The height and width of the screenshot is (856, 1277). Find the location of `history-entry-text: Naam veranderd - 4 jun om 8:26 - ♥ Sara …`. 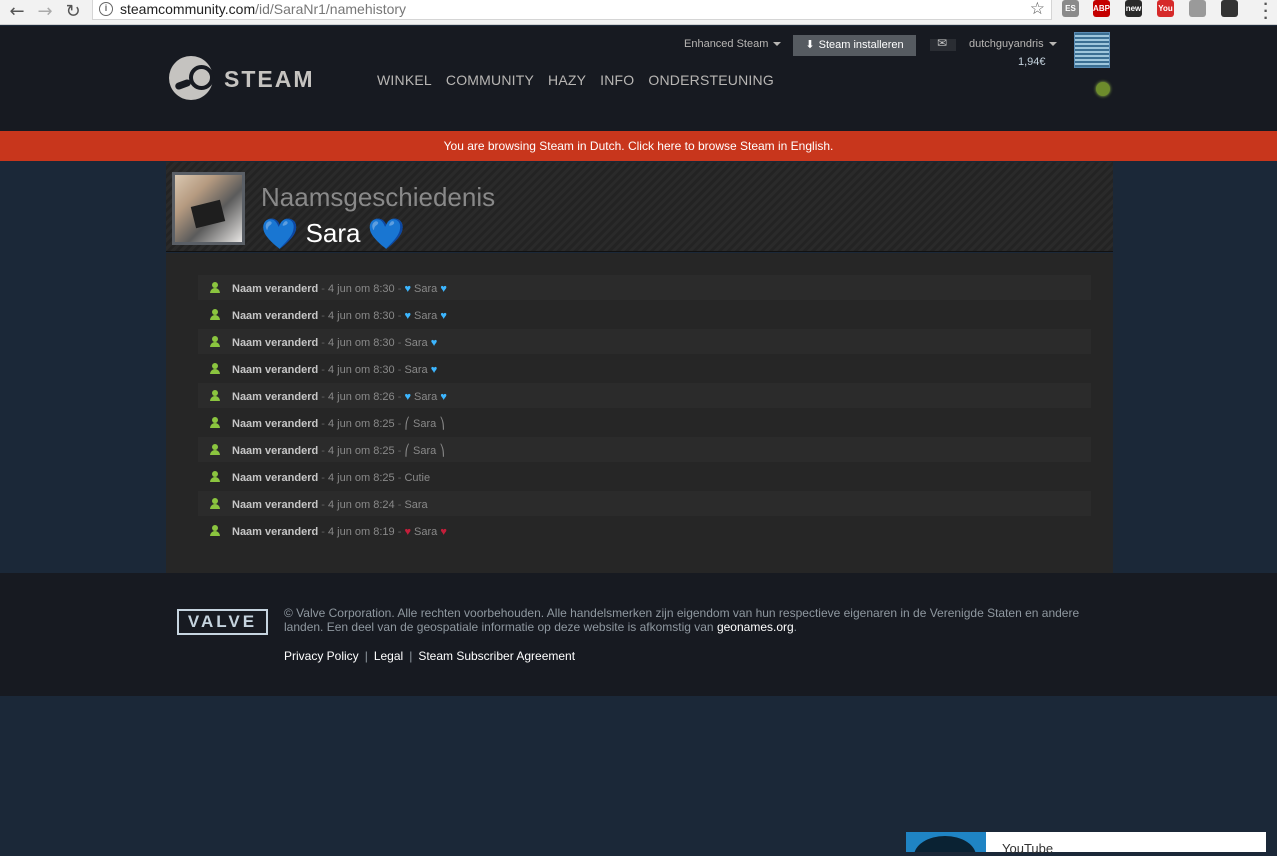

history-entry-text: Naam veranderd - 4 jun om 8:26 - ♥ Sara … is located at coordinates (339, 397).